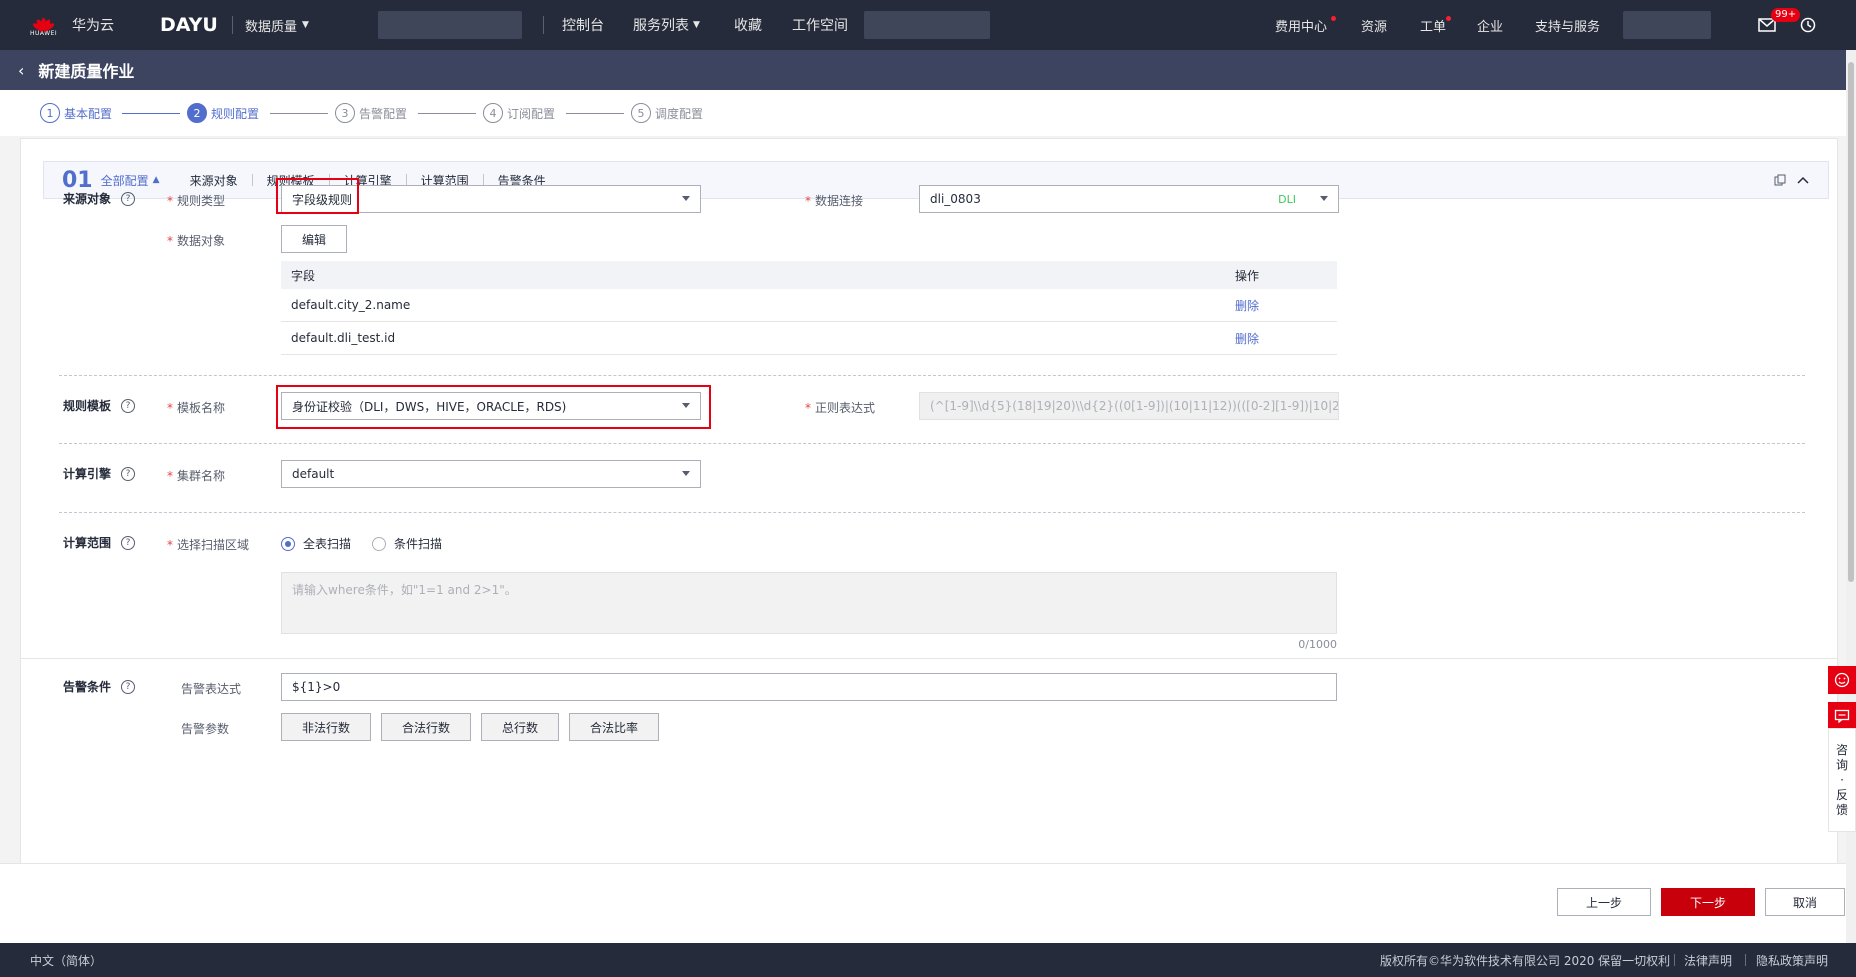 The image size is (1856, 977). I want to click on step-rule-config: 2 规则配置, so click(223, 113).